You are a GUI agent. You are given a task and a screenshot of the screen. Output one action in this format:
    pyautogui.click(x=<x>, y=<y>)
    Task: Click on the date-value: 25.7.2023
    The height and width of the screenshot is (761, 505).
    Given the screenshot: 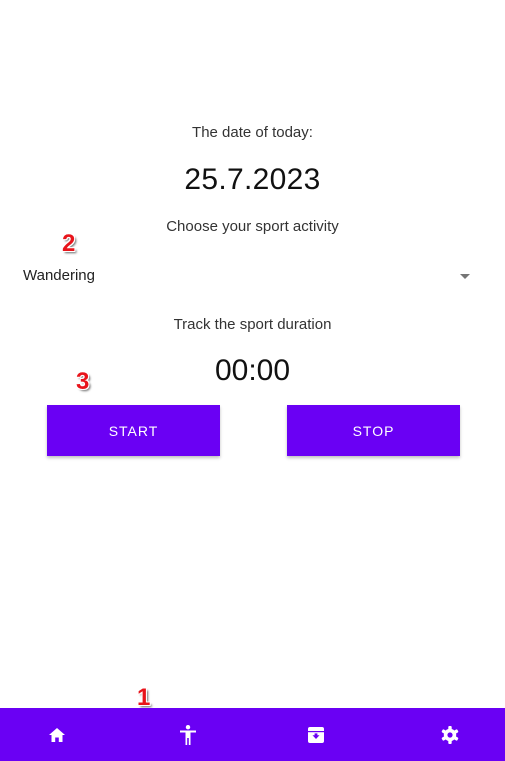 What is the action you would take?
    pyautogui.click(x=252, y=179)
    